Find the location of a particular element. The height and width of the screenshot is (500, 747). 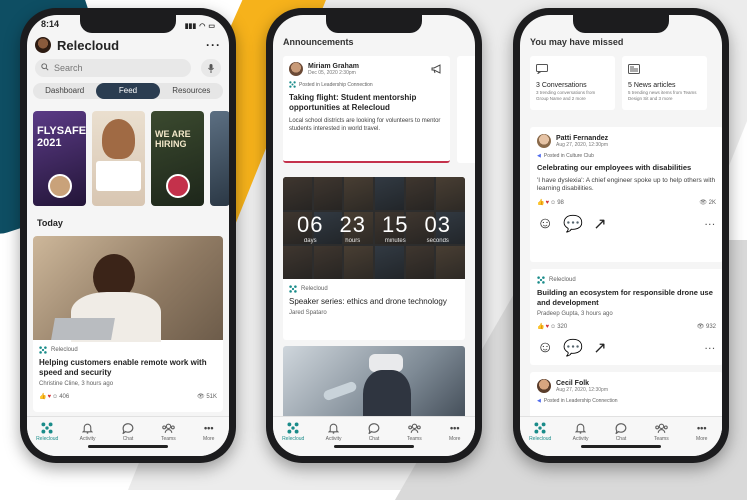

more-icon: ••• is located at coordinates (702, 428).